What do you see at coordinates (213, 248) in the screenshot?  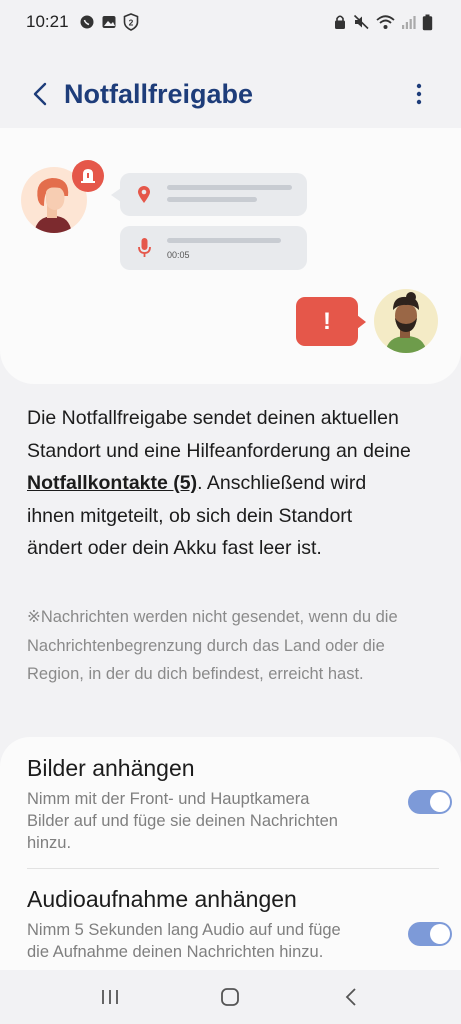 I see `audio-message-bubble: 00:05` at bounding box center [213, 248].